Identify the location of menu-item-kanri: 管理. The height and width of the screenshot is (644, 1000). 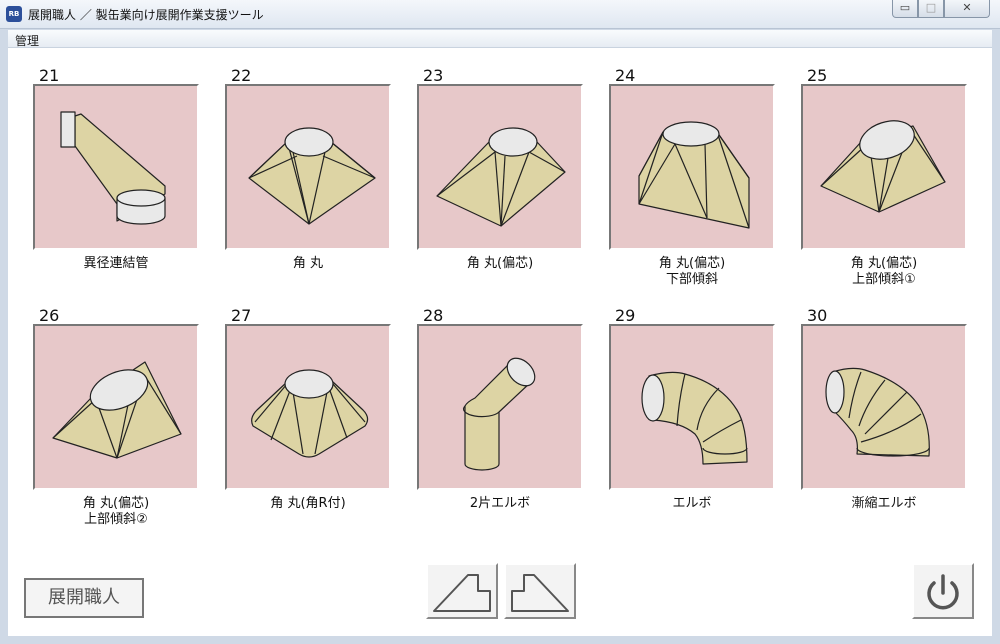
(27, 40).